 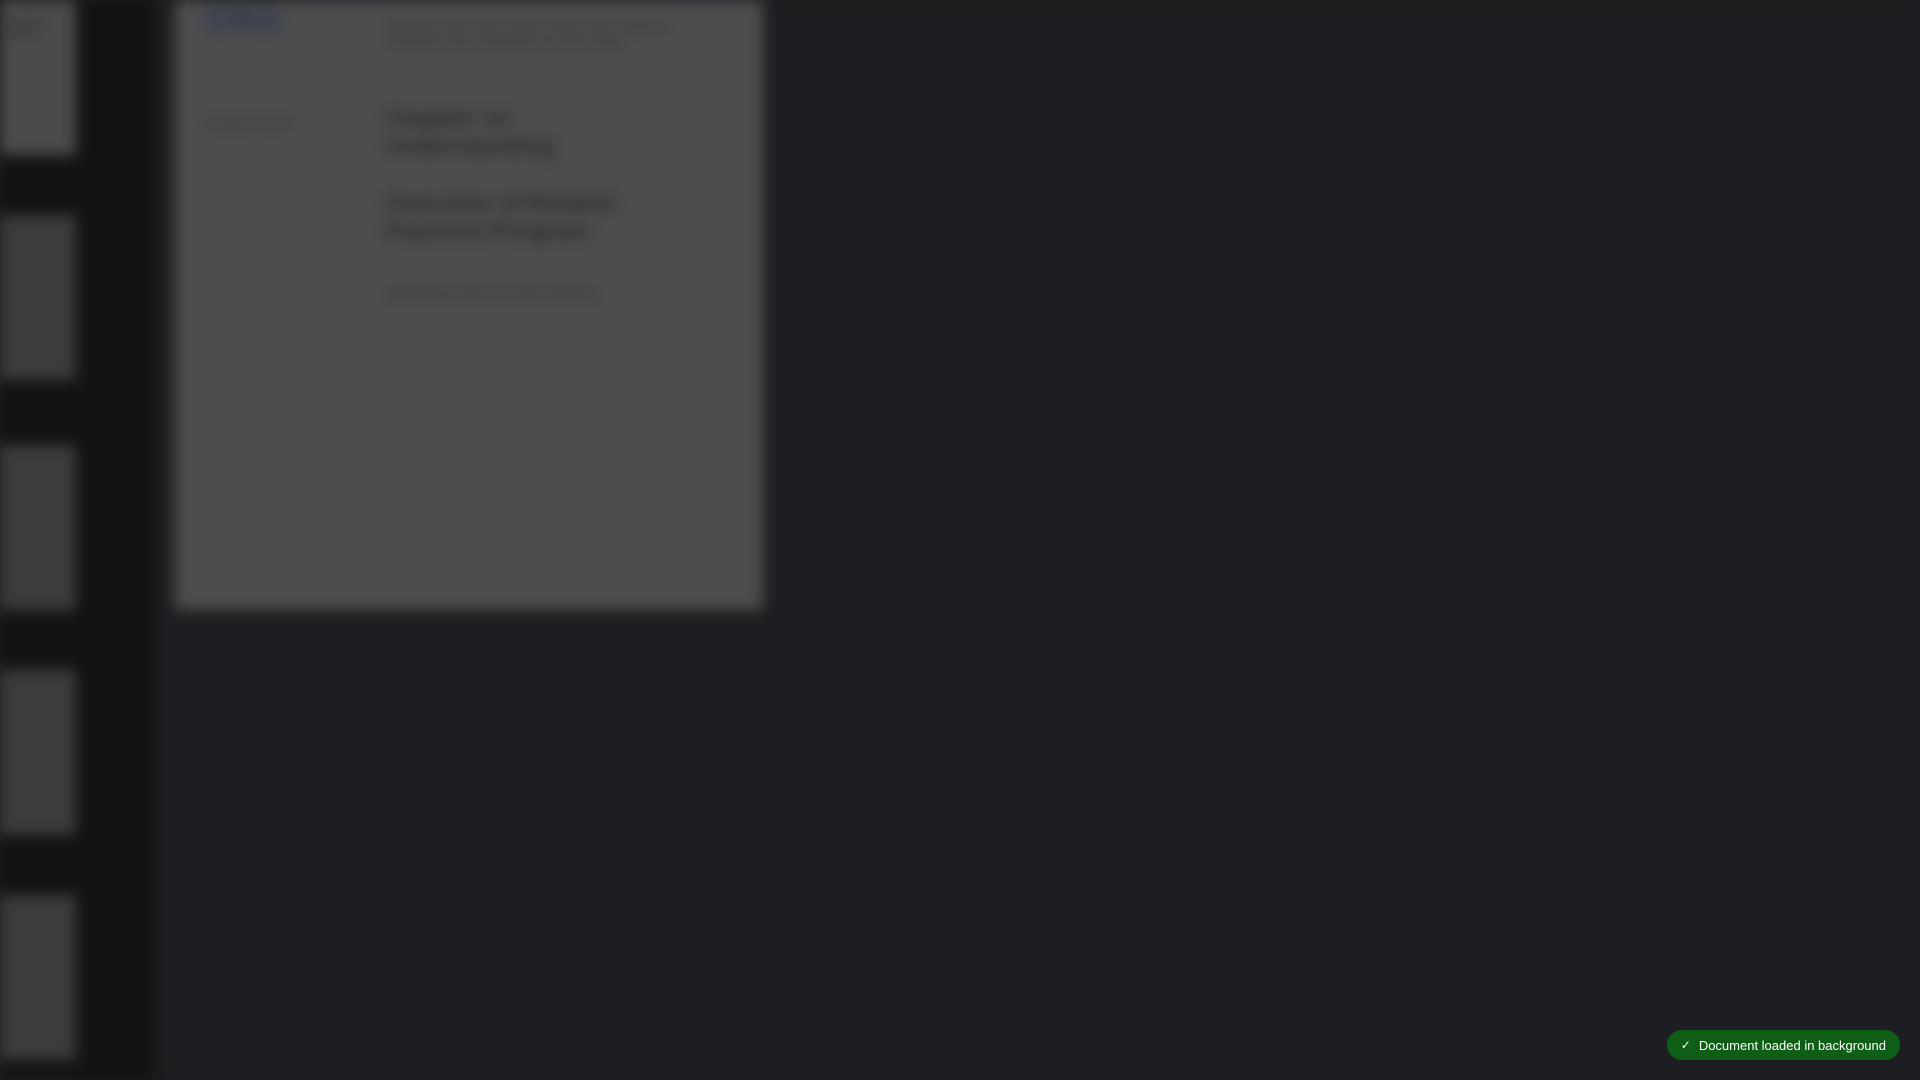 What do you see at coordinates (470, 132) in the screenshot?
I see `document-heading: Chapter on Understanding` at bounding box center [470, 132].